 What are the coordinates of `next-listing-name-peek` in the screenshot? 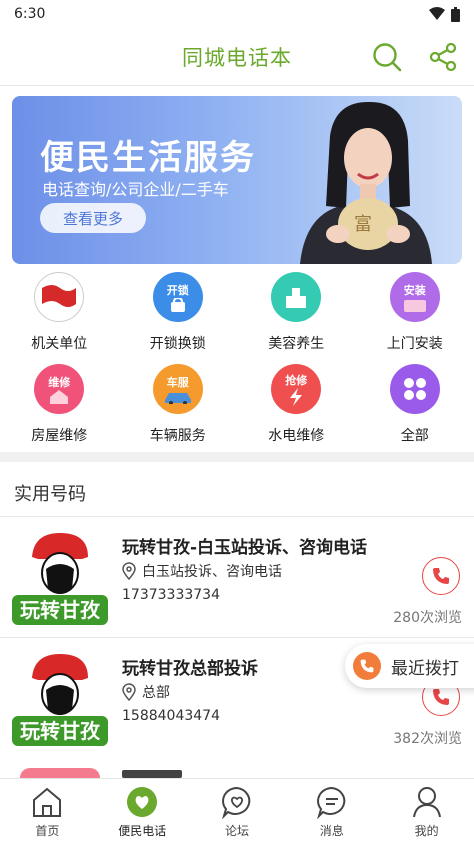 It's located at (152, 774).